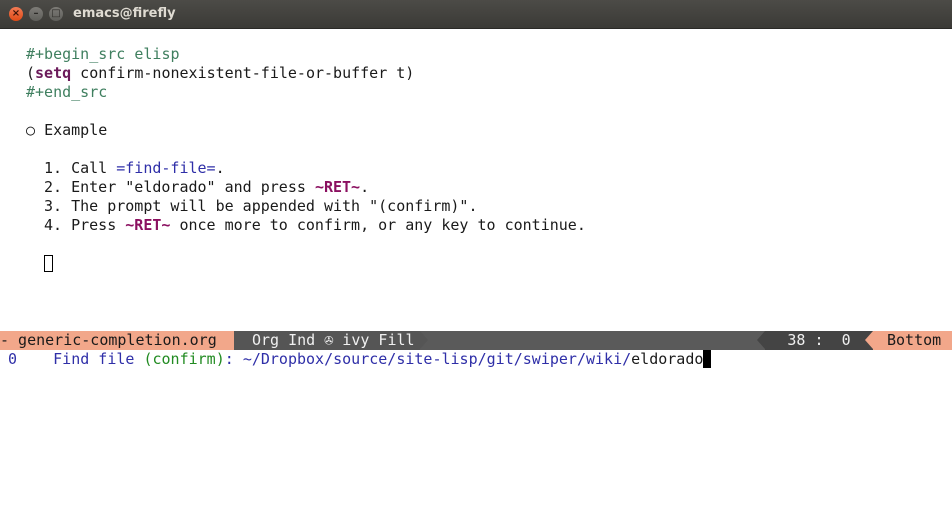 This screenshot has height=522, width=952. What do you see at coordinates (53, 187) in the screenshot?
I see `step-number: 2.` at bounding box center [53, 187].